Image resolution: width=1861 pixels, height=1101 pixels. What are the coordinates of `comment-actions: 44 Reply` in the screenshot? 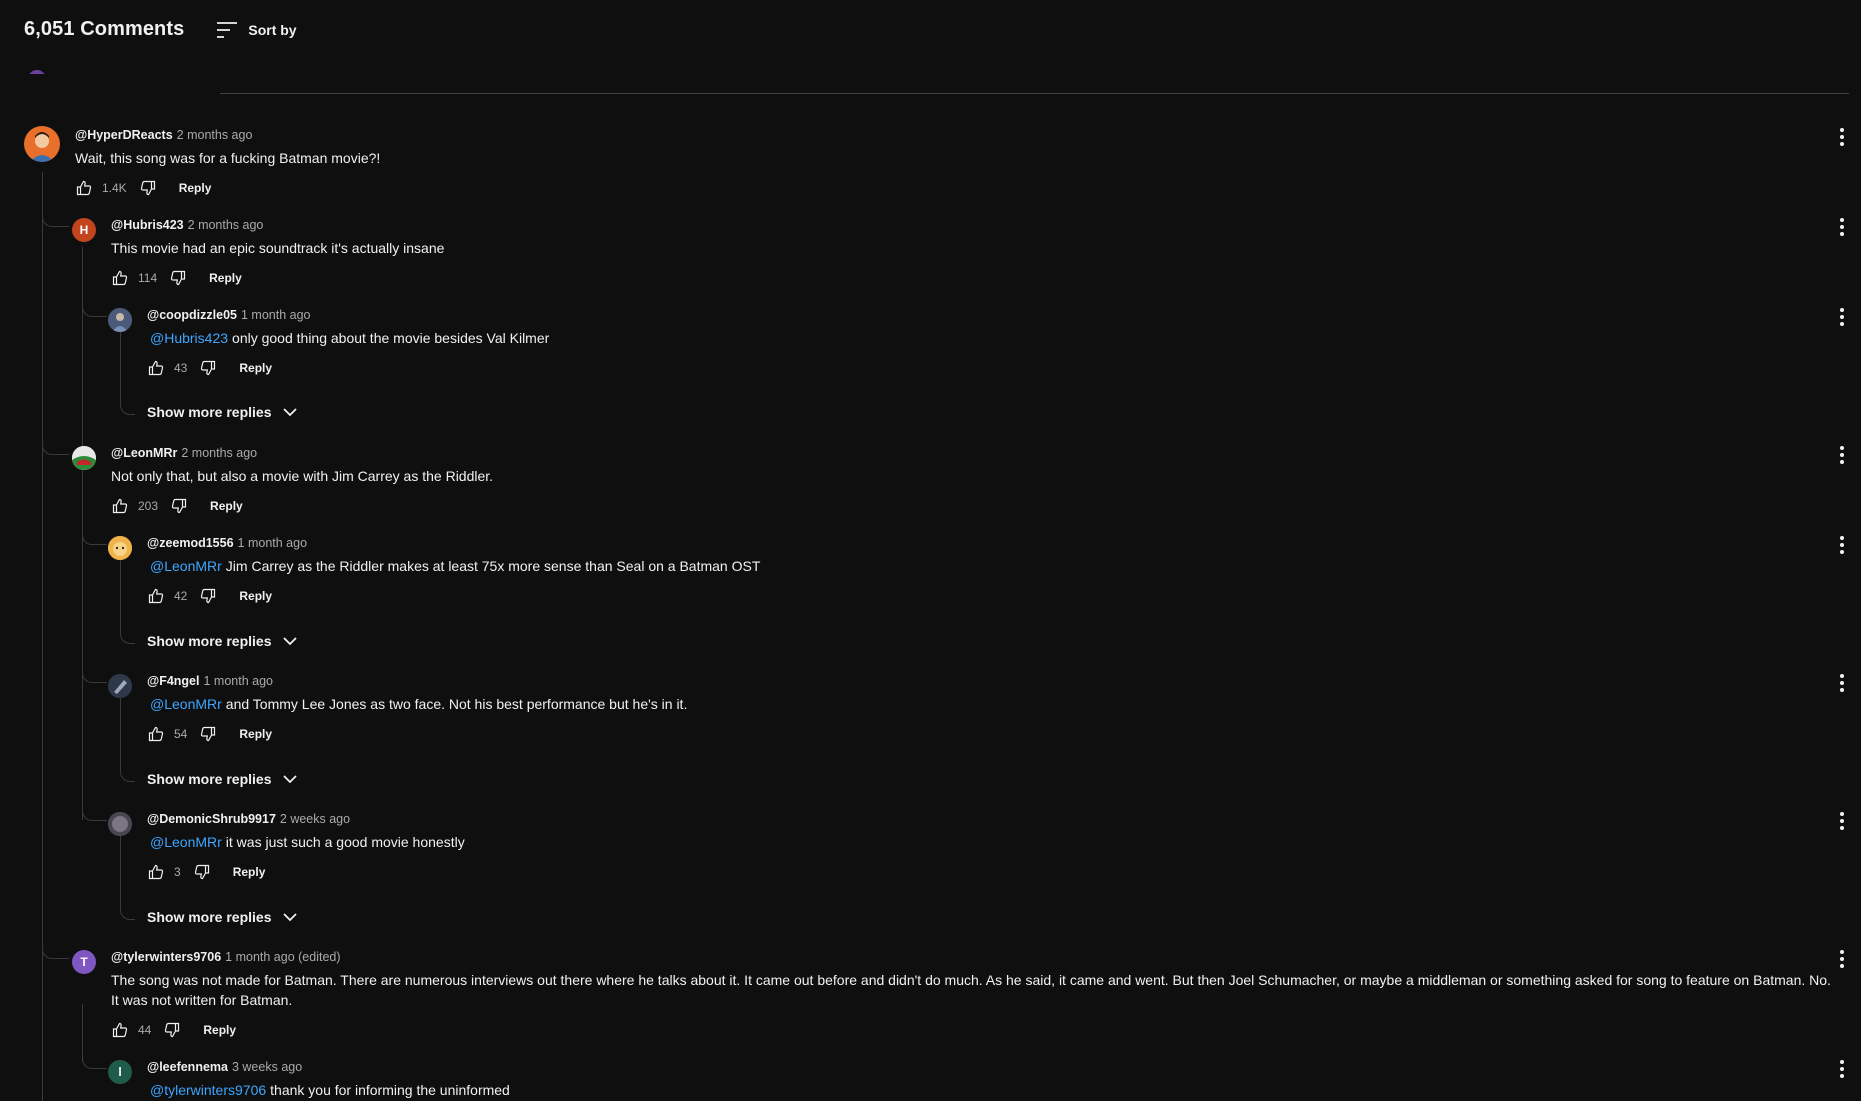 It's located at (173, 1030).